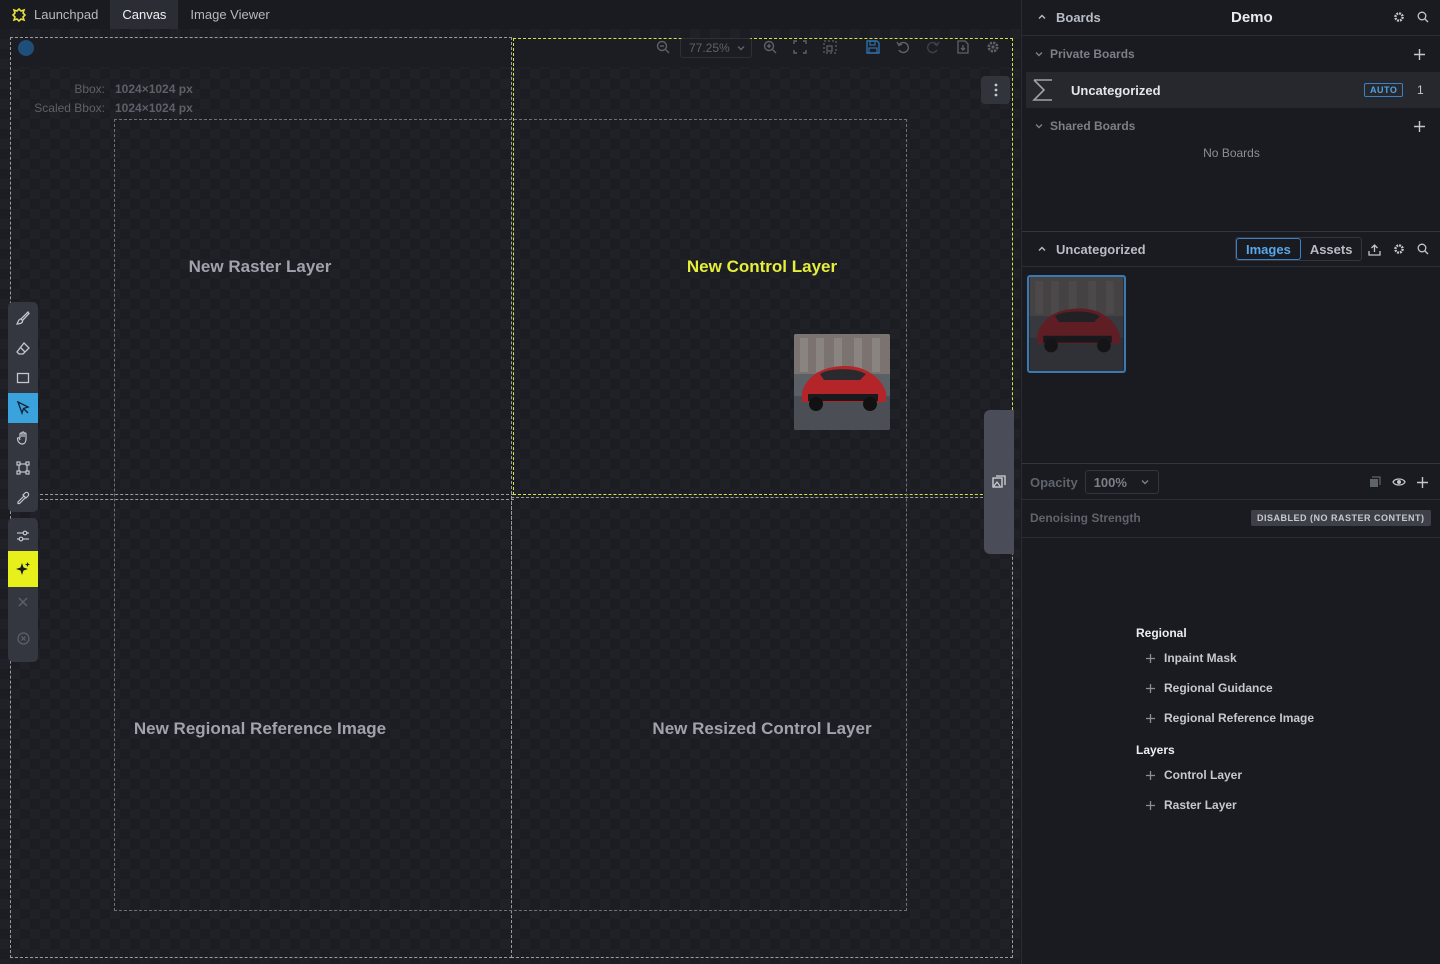  I want to click on tab-assets: Assets, so click(1331, 249).